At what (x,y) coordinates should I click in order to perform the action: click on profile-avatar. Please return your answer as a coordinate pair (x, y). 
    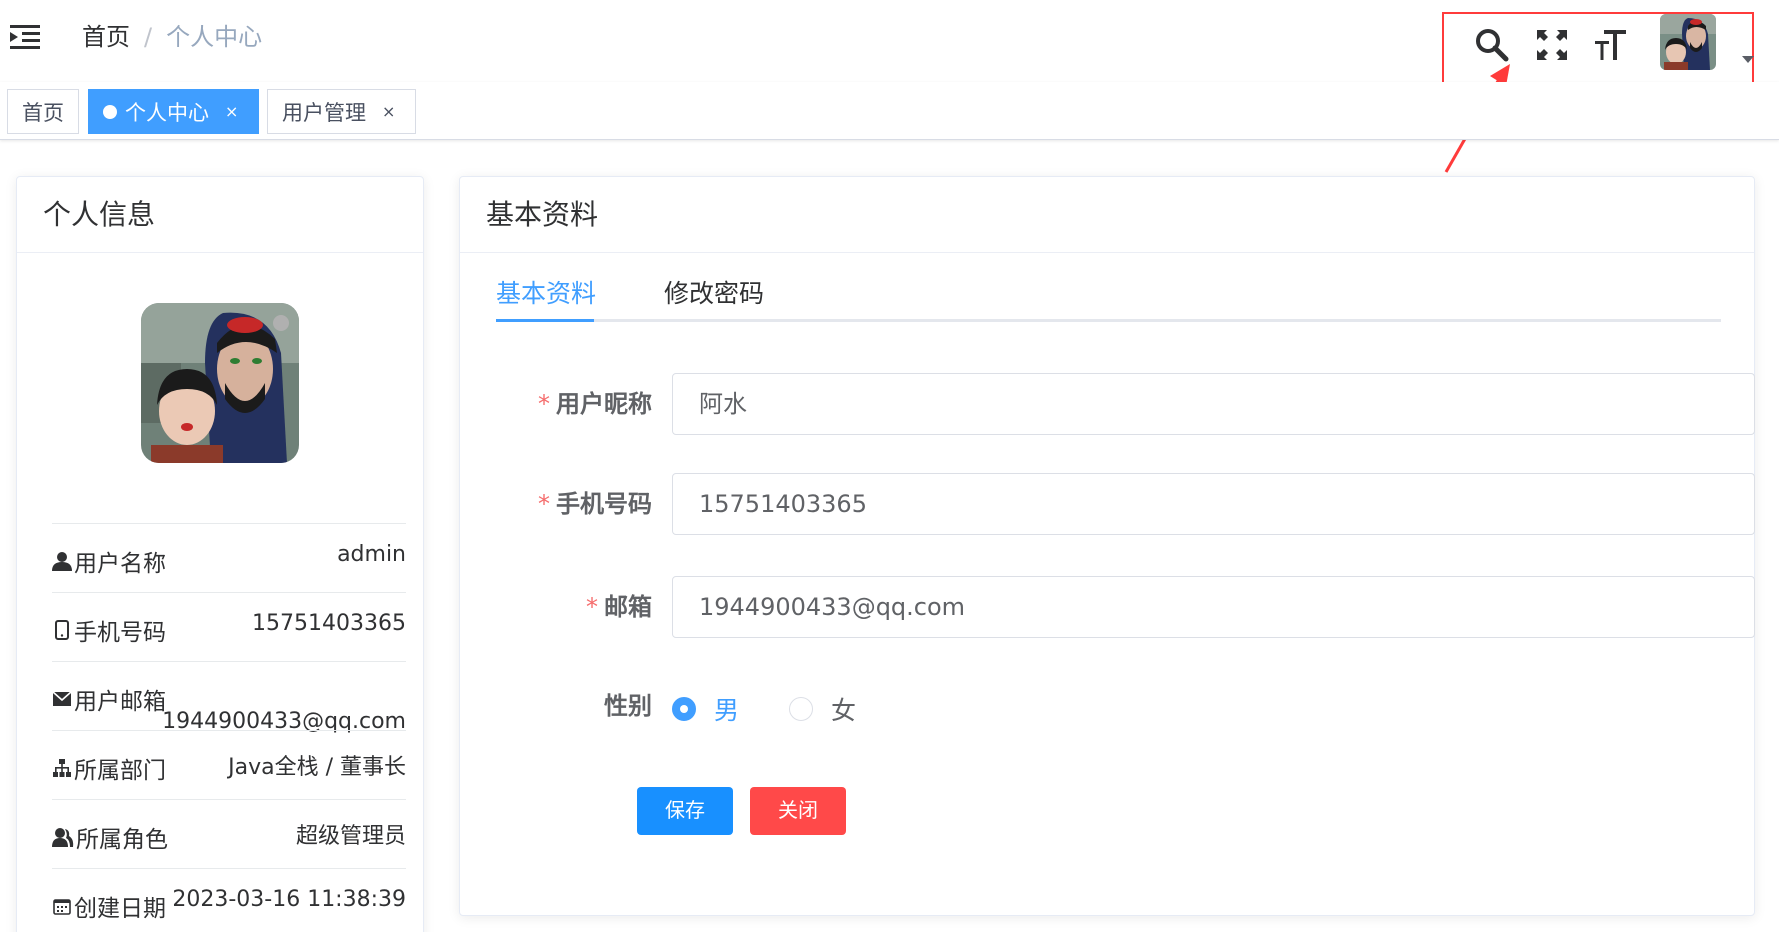
    Looking at the image, I should click on (220, 383).